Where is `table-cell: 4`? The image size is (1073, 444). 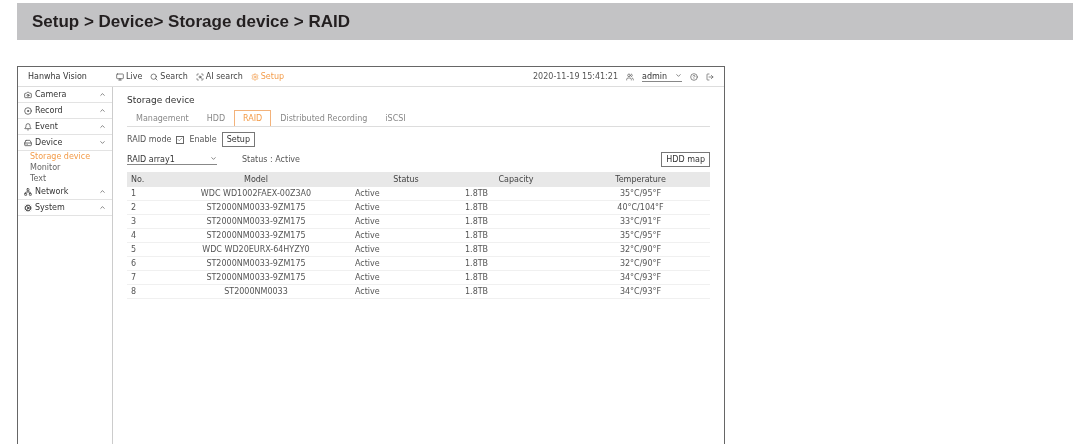 table-cell: 4 is located at coordinates (144, 236).